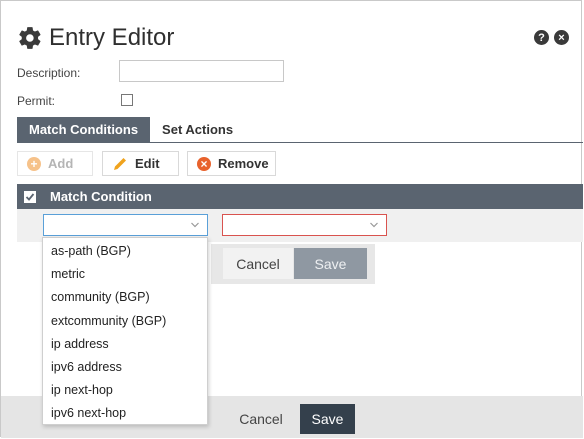  Describe the element at coordinates (300, 142) in the screenshot. I see `tab-divider` at that location.